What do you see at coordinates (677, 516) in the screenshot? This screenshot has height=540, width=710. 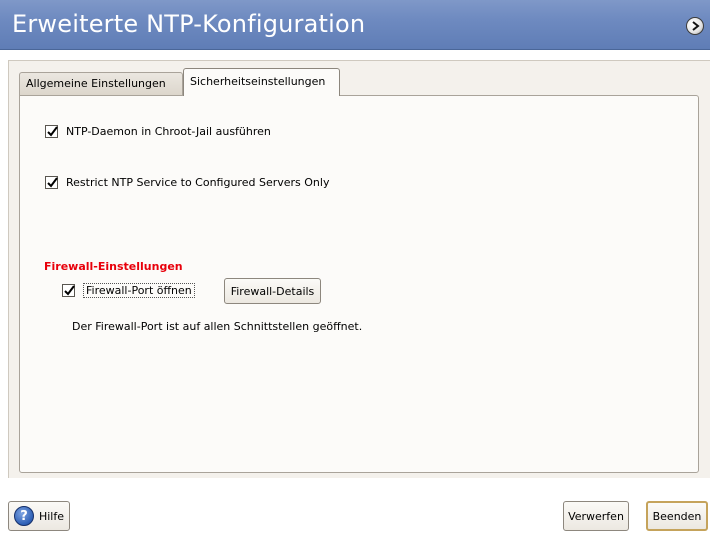 I see `finish-button: Beenden` at bounding box center [677, 516].